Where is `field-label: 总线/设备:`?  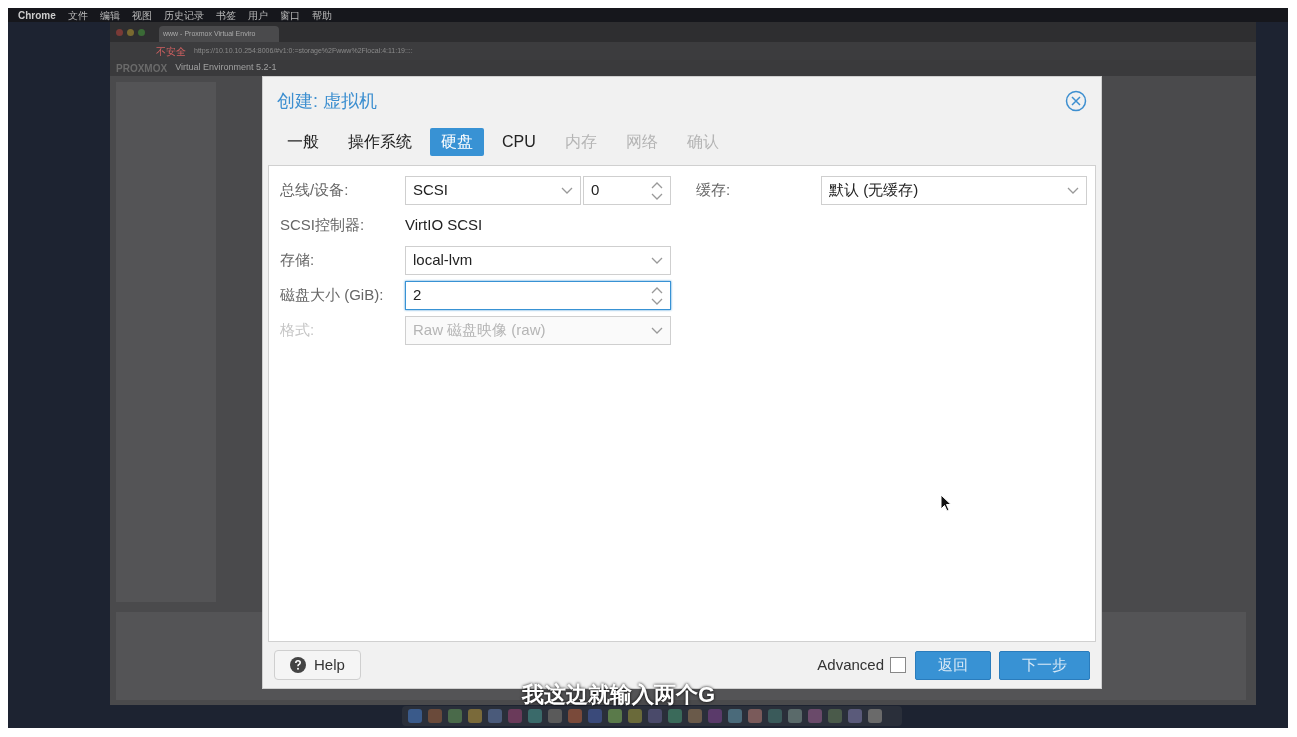
field-label: 总线/设备: is located at coordinates (315, 190).